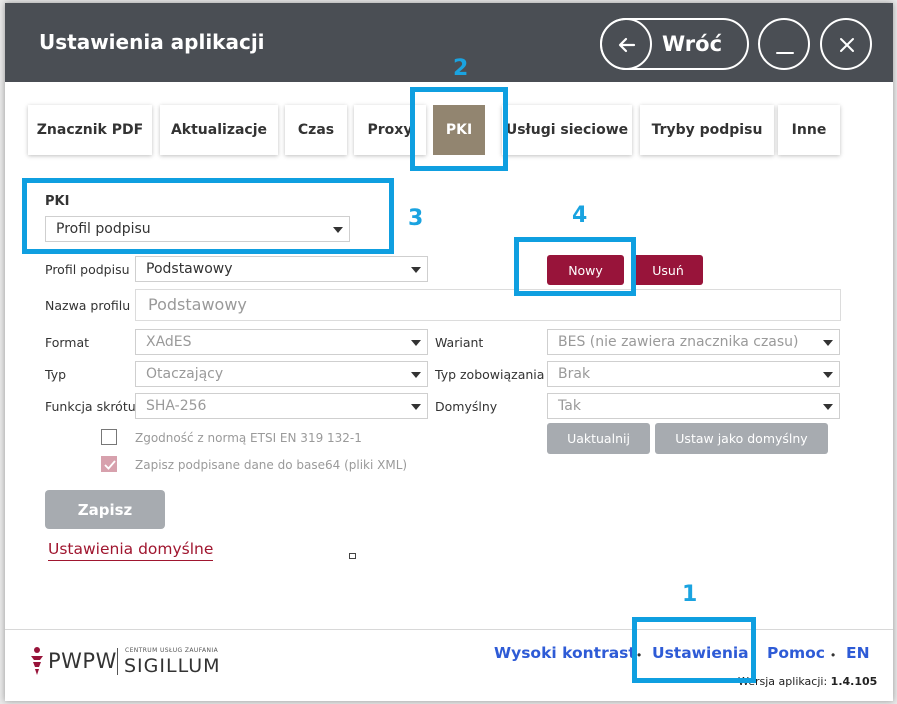  I want to click on tab-uslugi-sieciowe: Usługi sieciowe, so click(567, 130).